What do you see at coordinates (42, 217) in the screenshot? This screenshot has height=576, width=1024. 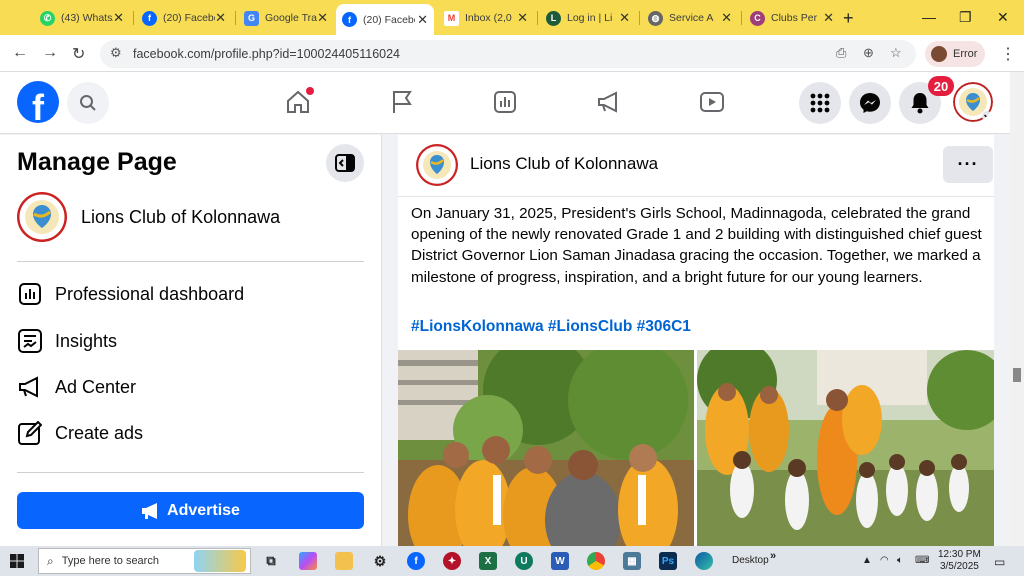 I see `page-logo` at bounding box center [42, 217].